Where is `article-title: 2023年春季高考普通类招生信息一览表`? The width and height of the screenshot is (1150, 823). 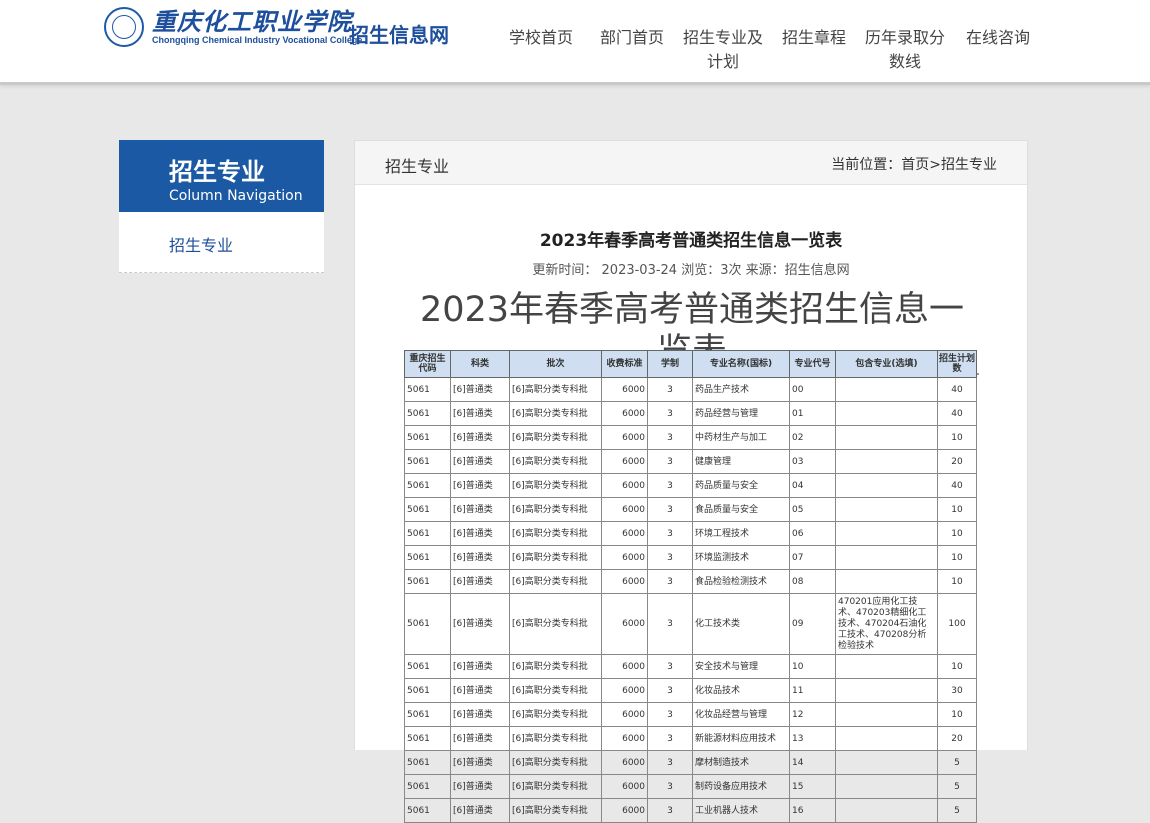 article-title: 2023年春季高考普通类招生信息一览表 is located at coordinates (691, 241).